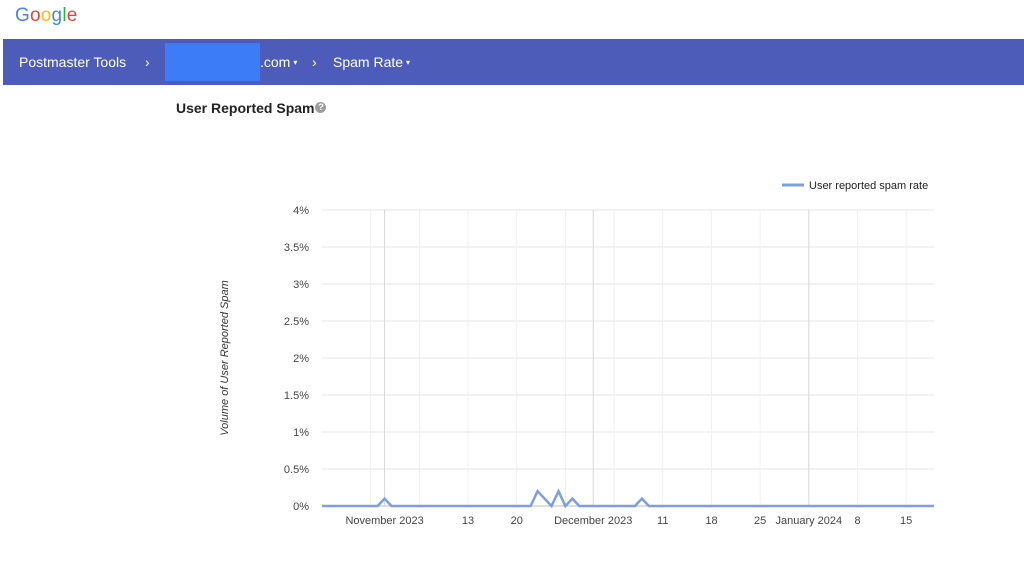  I want to click on y-tick-label: 0.5%, so click(296, 470).